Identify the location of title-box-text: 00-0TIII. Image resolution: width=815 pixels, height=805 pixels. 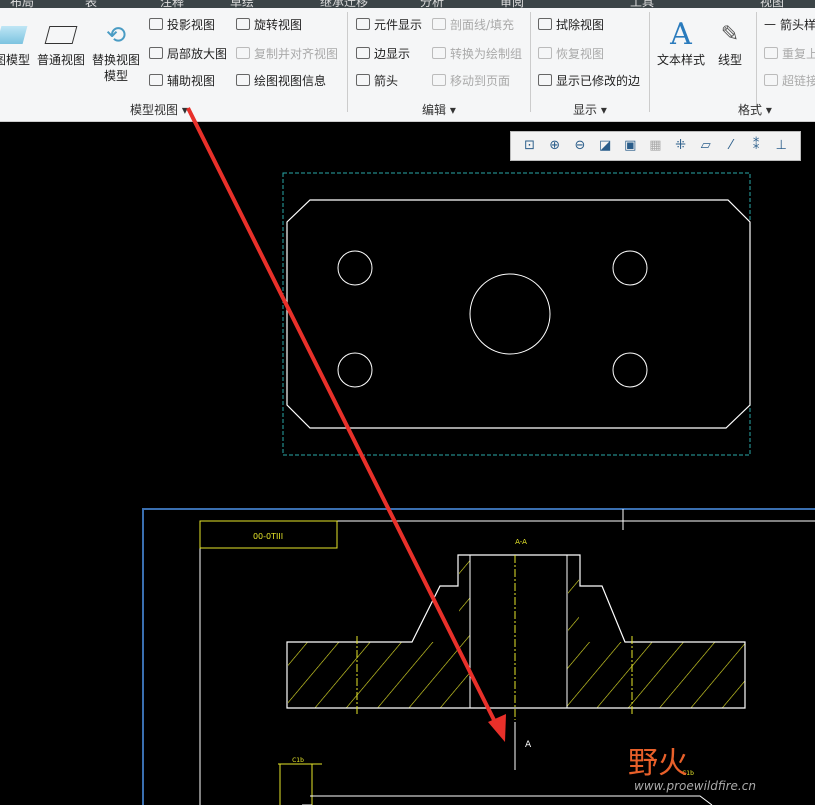
(268, 536).